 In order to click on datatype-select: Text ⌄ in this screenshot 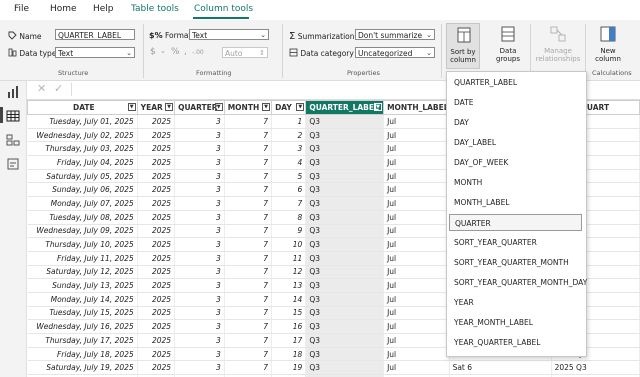, I will do `click(95, 52)`.